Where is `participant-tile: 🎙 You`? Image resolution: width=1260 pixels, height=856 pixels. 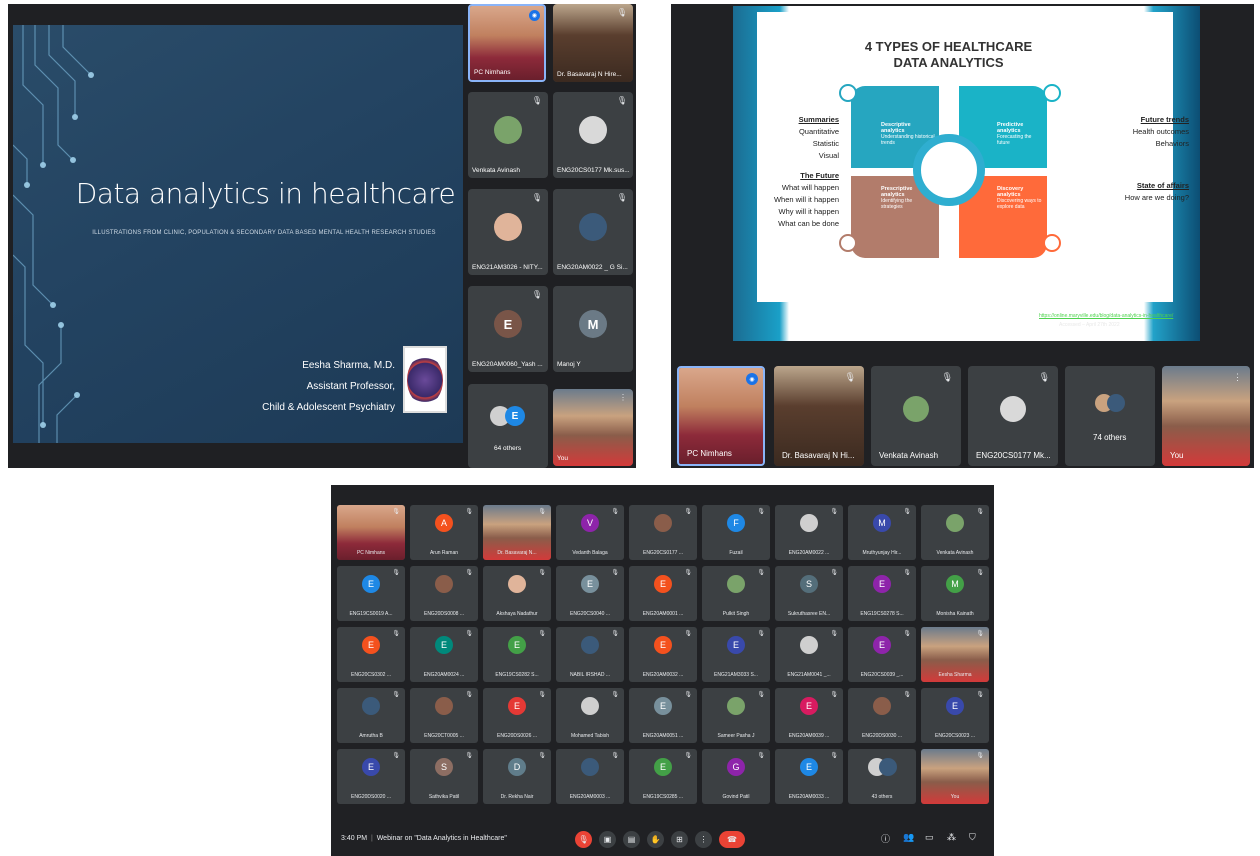 participant-tile: 🎙 You is located at coordinates (955, 776).